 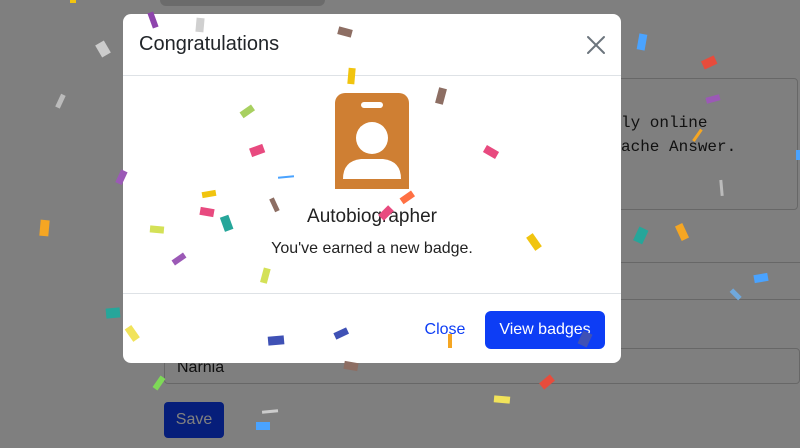 What do you see at coordinates (372, 141) in the screenshot?
I see `id-badge-icon` at bounding box center [372, 141].